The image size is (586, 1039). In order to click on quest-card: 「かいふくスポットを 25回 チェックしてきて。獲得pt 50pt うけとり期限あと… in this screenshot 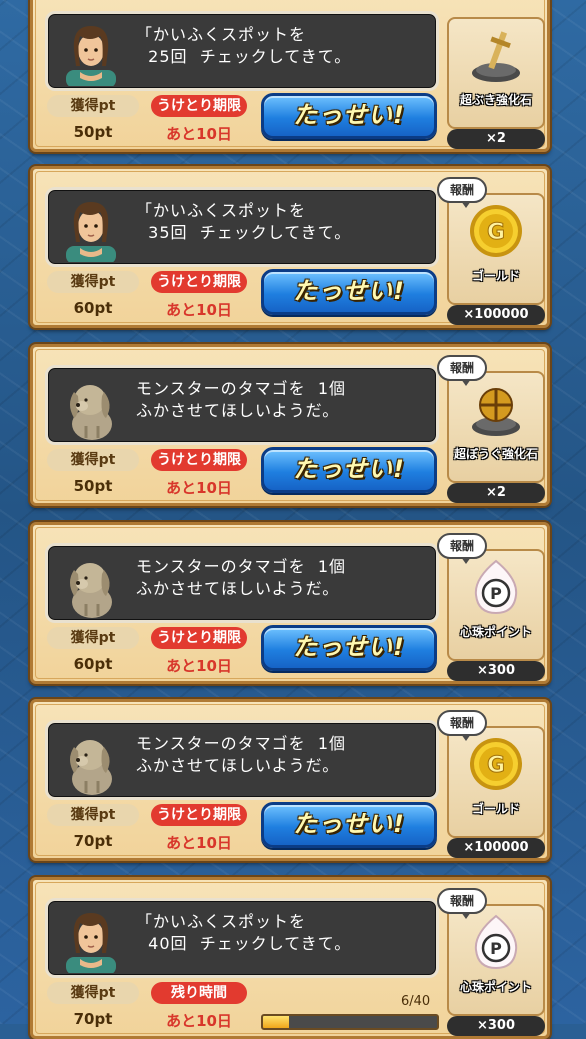, I will do `click(290, 76)`.